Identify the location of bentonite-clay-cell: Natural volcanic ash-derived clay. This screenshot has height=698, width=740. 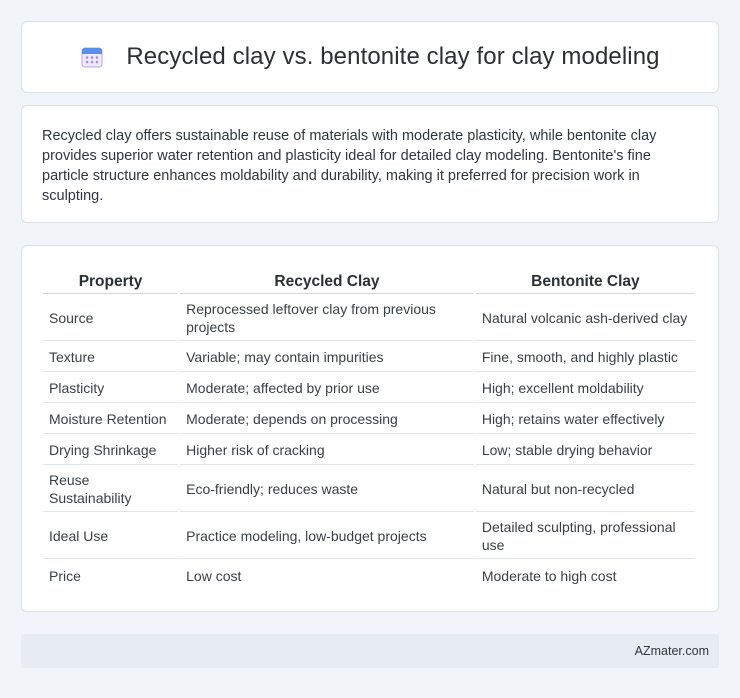
(585, 318).